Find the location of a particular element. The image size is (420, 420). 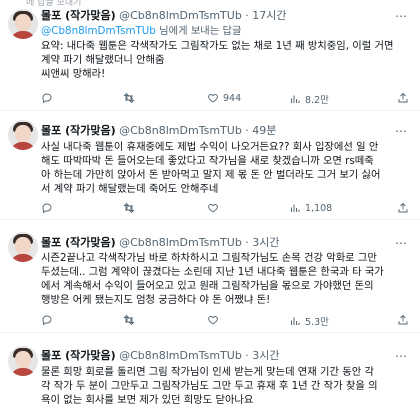

reply-label: 님에게 보내는 답글 is located at coordinates (198, 31).